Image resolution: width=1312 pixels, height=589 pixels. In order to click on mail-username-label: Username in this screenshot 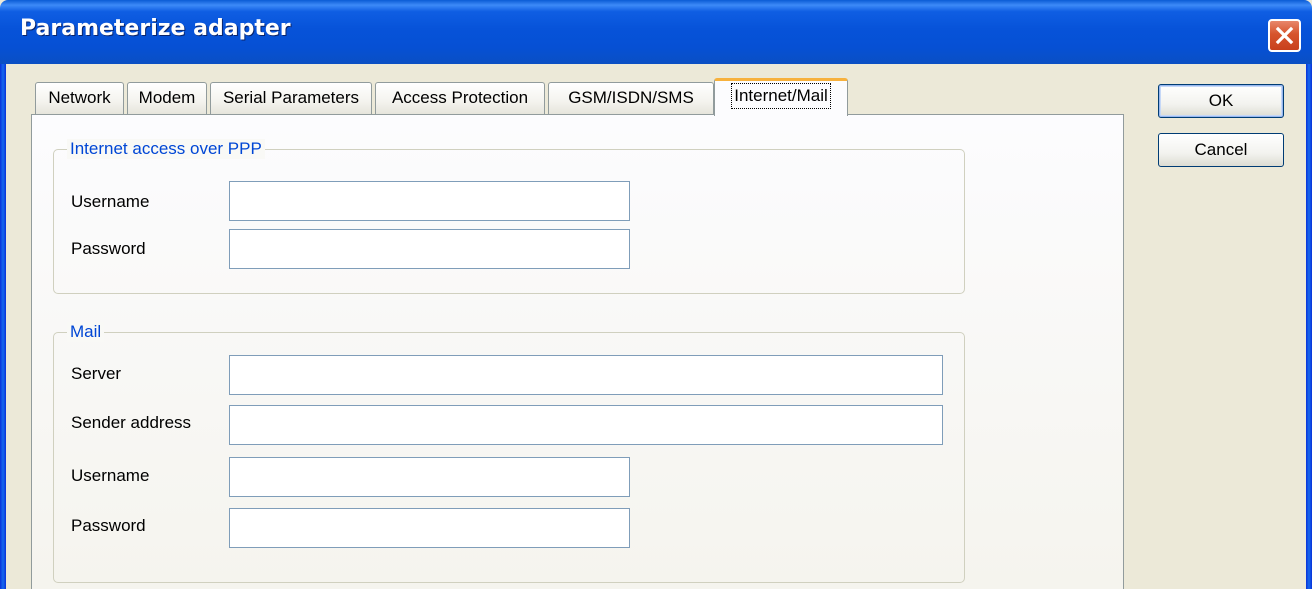, I will do `click(110, 475)`.